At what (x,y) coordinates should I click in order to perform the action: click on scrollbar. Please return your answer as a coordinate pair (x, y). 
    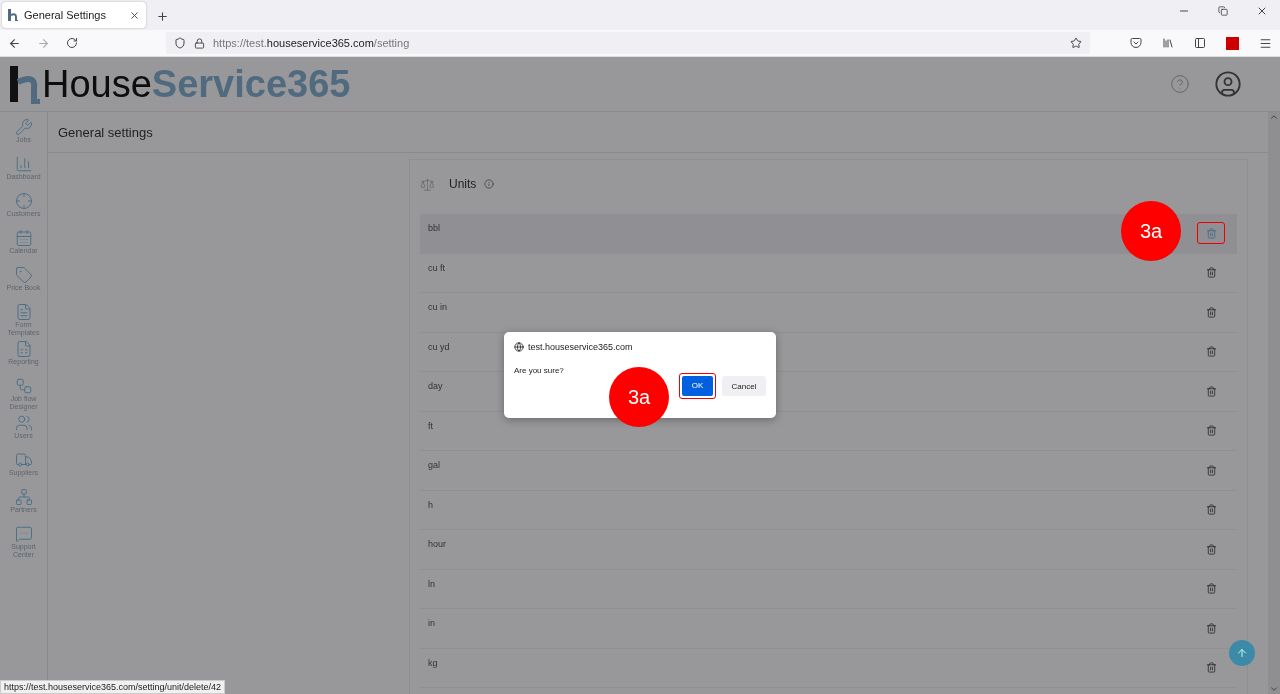
    Looking at the image, I should click on (1274, 403).